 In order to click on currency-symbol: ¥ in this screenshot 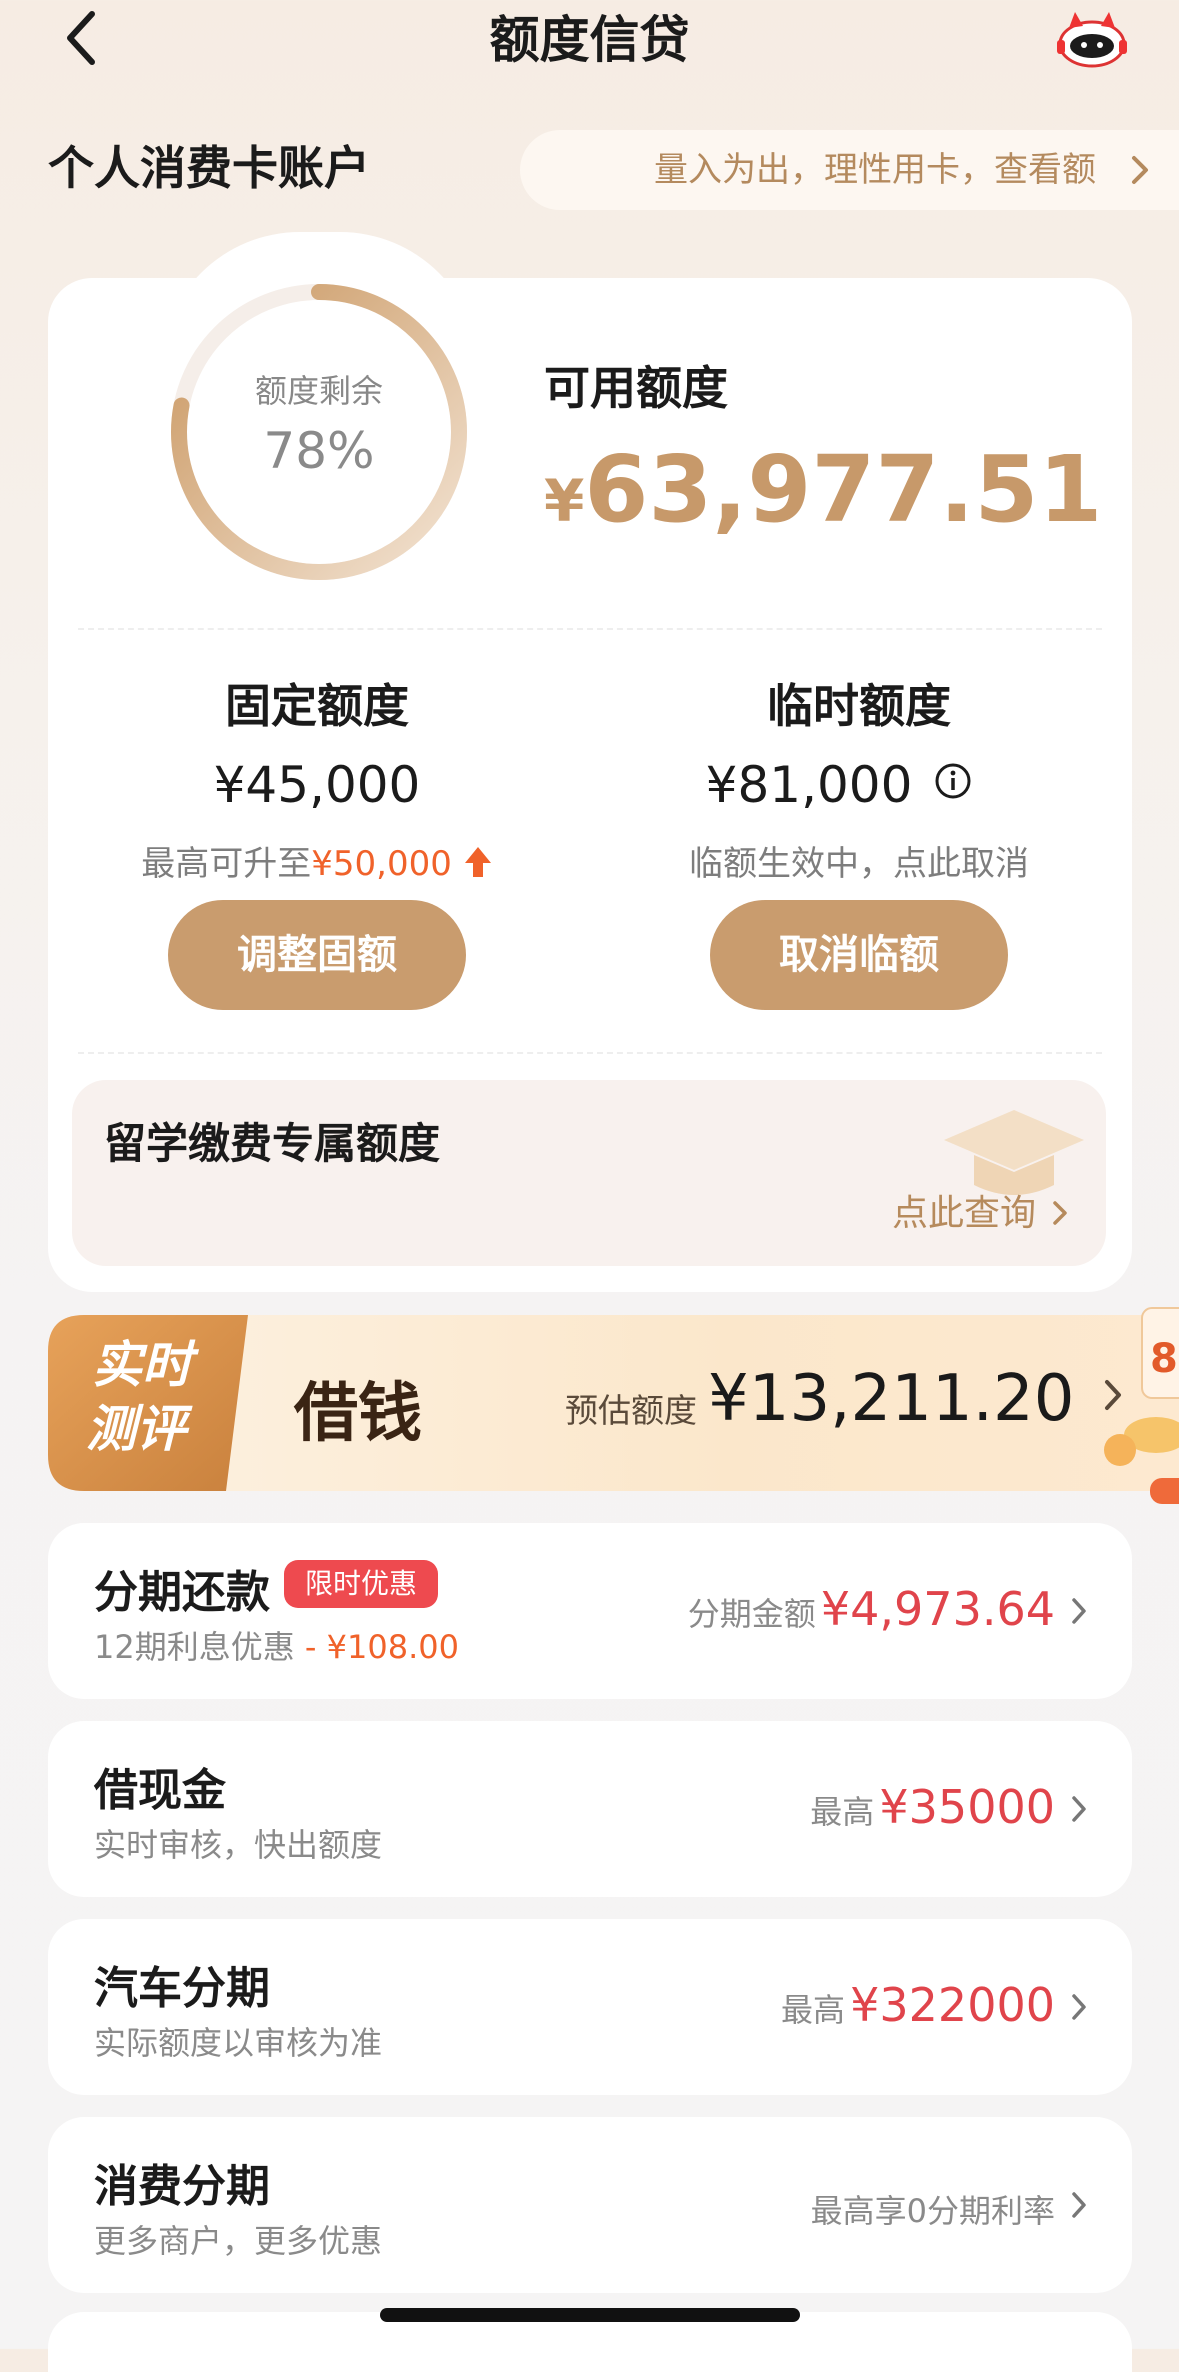, I will do `click(564, 501)`.